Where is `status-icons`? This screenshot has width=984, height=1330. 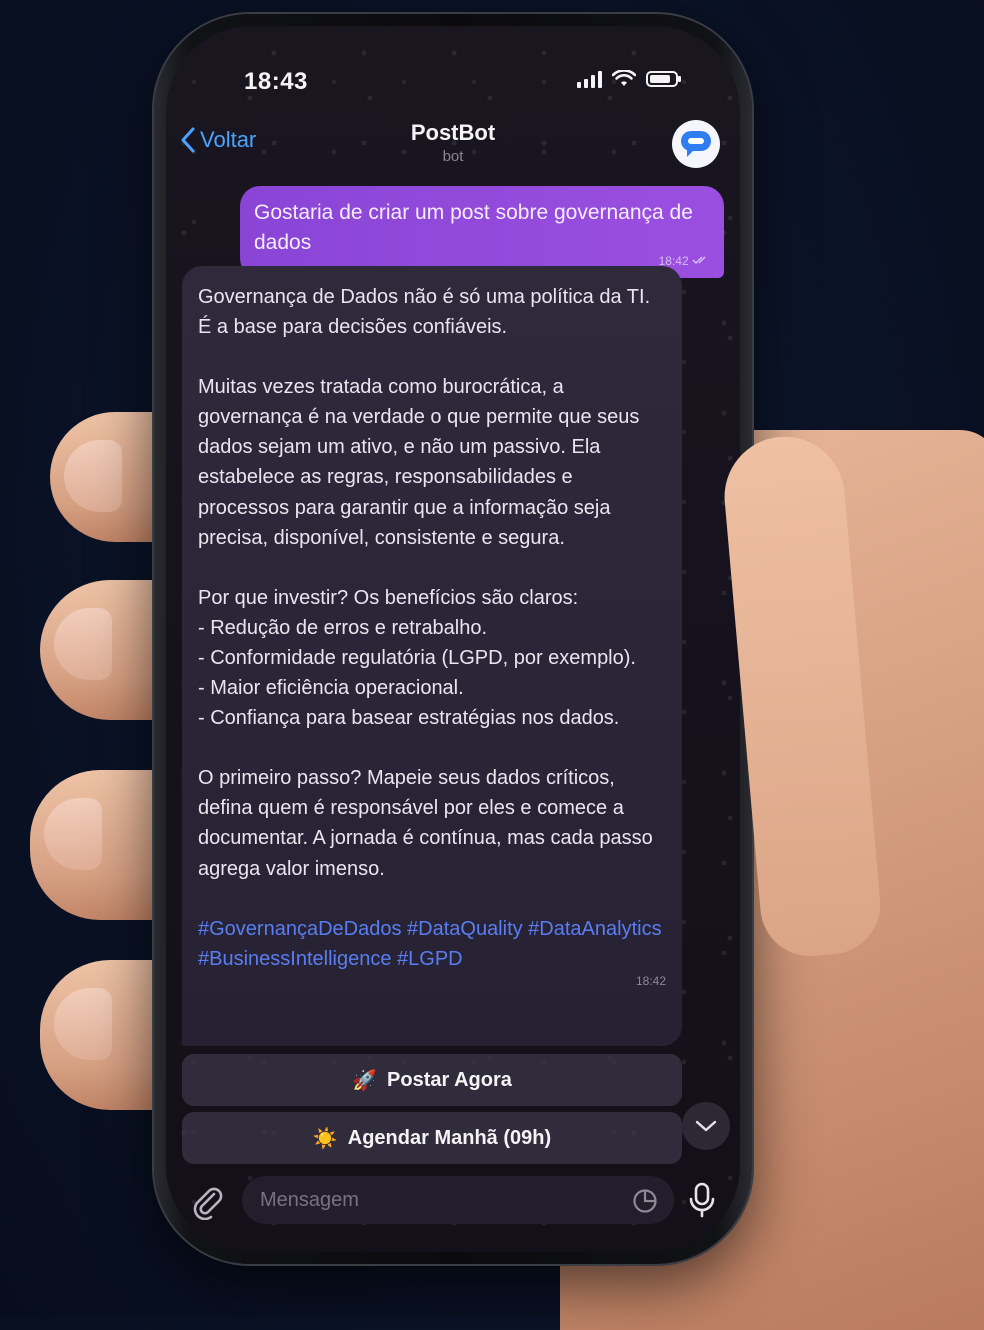 status-icons is located at coordinates (629, 79).